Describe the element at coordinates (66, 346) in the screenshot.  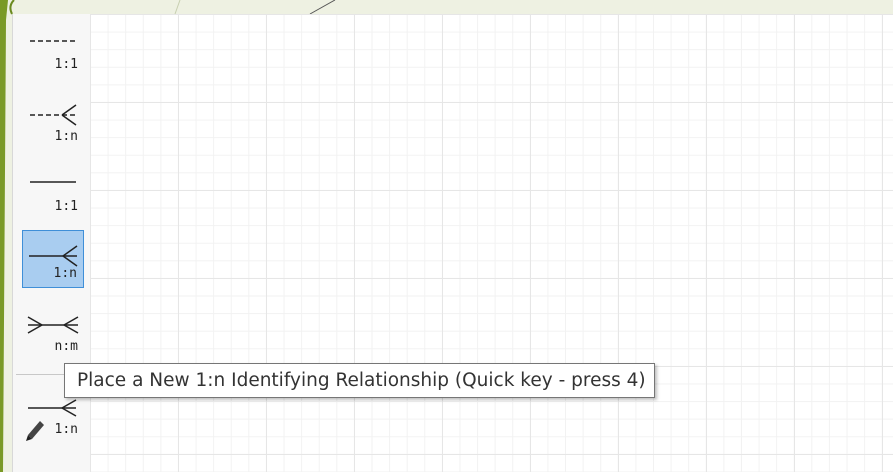
I see `tool-label: n:m` at that location.